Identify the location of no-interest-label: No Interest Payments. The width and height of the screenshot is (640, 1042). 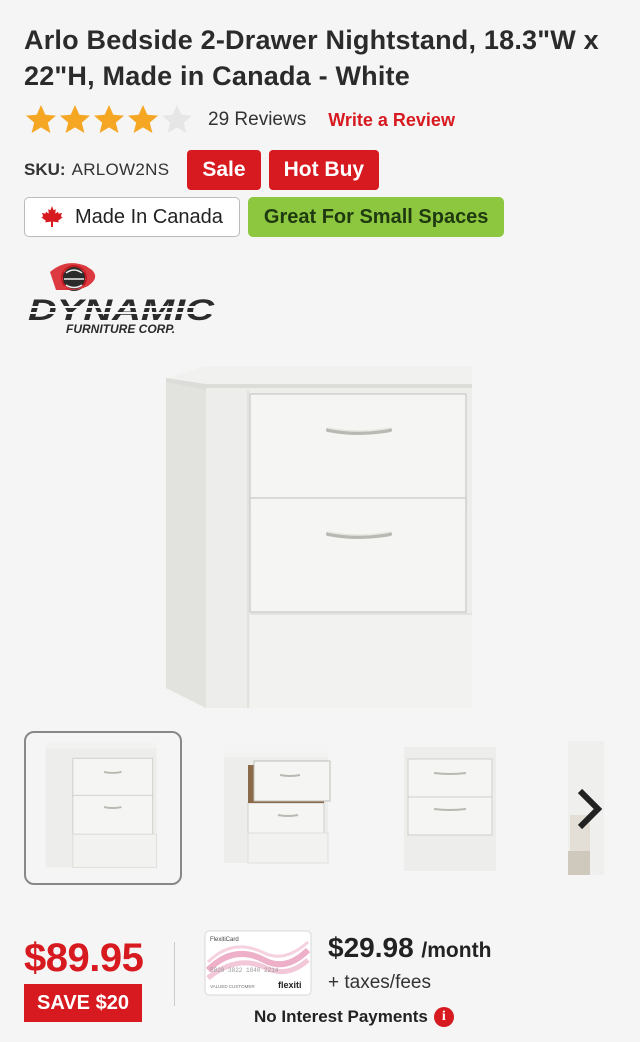
(341, 1016).